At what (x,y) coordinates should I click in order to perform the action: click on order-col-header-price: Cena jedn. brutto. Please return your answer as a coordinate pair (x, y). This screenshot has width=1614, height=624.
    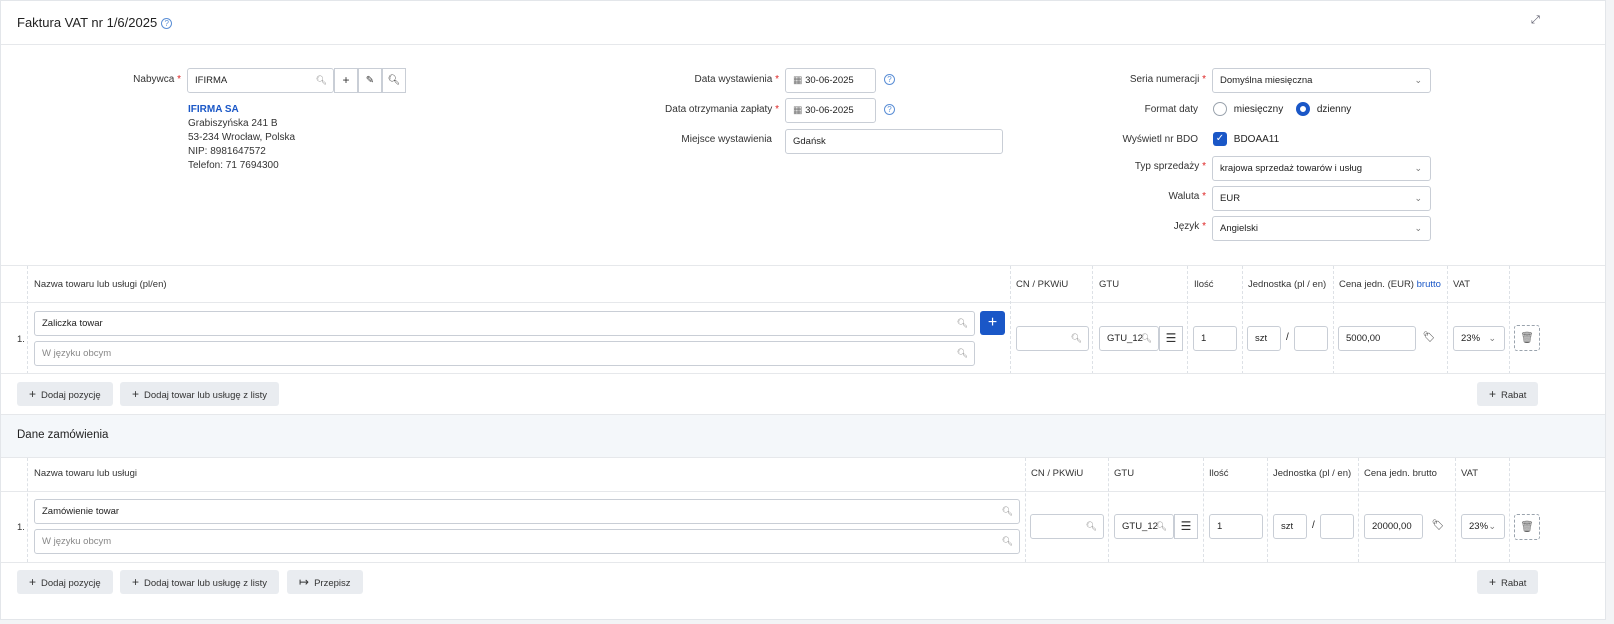
    Looking at the image, I should click on (1400, 473).